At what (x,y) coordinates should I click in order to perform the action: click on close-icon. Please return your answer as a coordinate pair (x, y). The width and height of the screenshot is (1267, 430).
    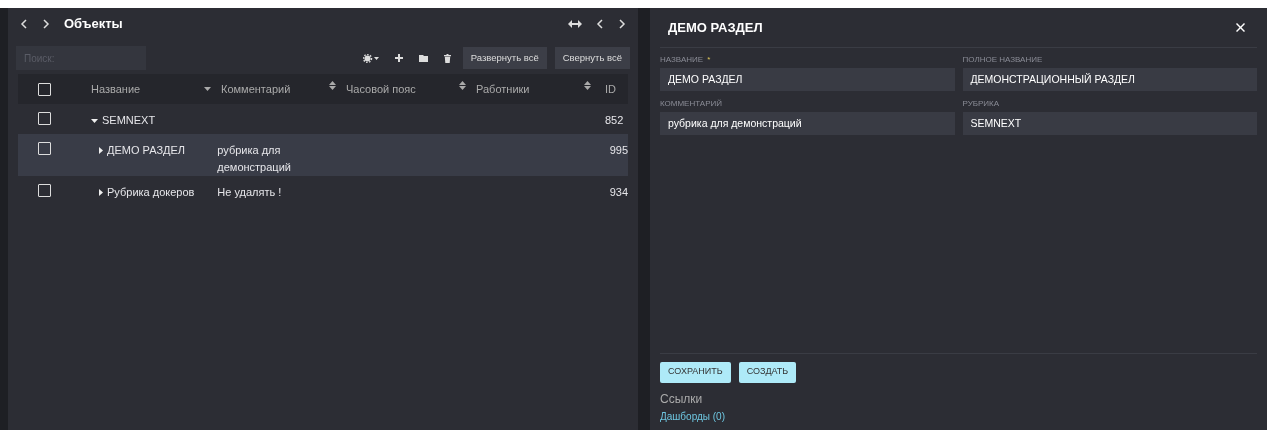
    Looking at the image, I should click on (1240, 27).